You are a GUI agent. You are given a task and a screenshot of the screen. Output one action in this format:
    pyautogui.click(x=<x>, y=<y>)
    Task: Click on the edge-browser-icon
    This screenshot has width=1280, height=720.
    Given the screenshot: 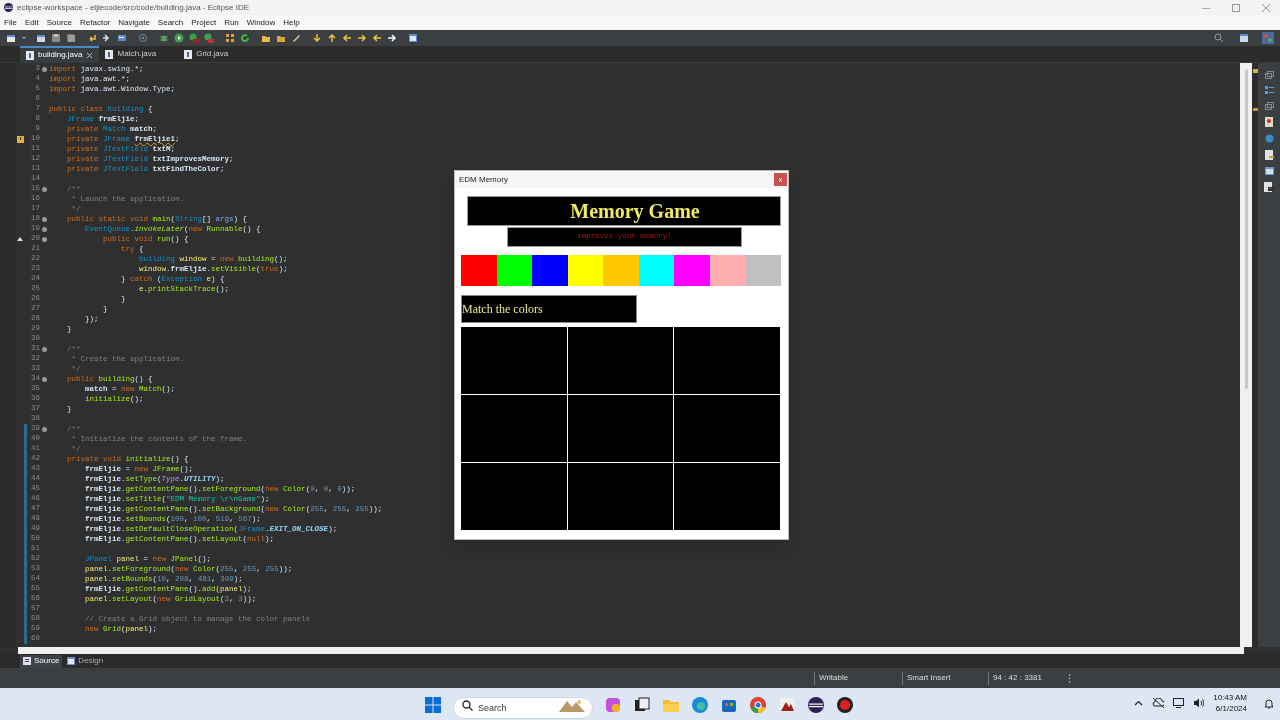 What is the action you would take?
    pyautogui.click(x=700, y=705)
    